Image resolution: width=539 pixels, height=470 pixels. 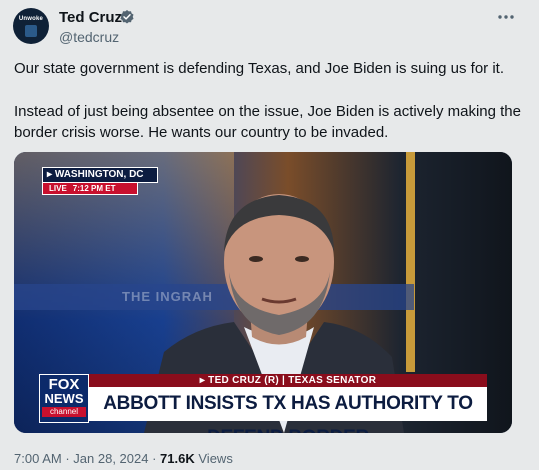 I want to click on chyron-name-text: TED CRUZ (R) | TEXAS SENATOR, so click(x=292, y=380).